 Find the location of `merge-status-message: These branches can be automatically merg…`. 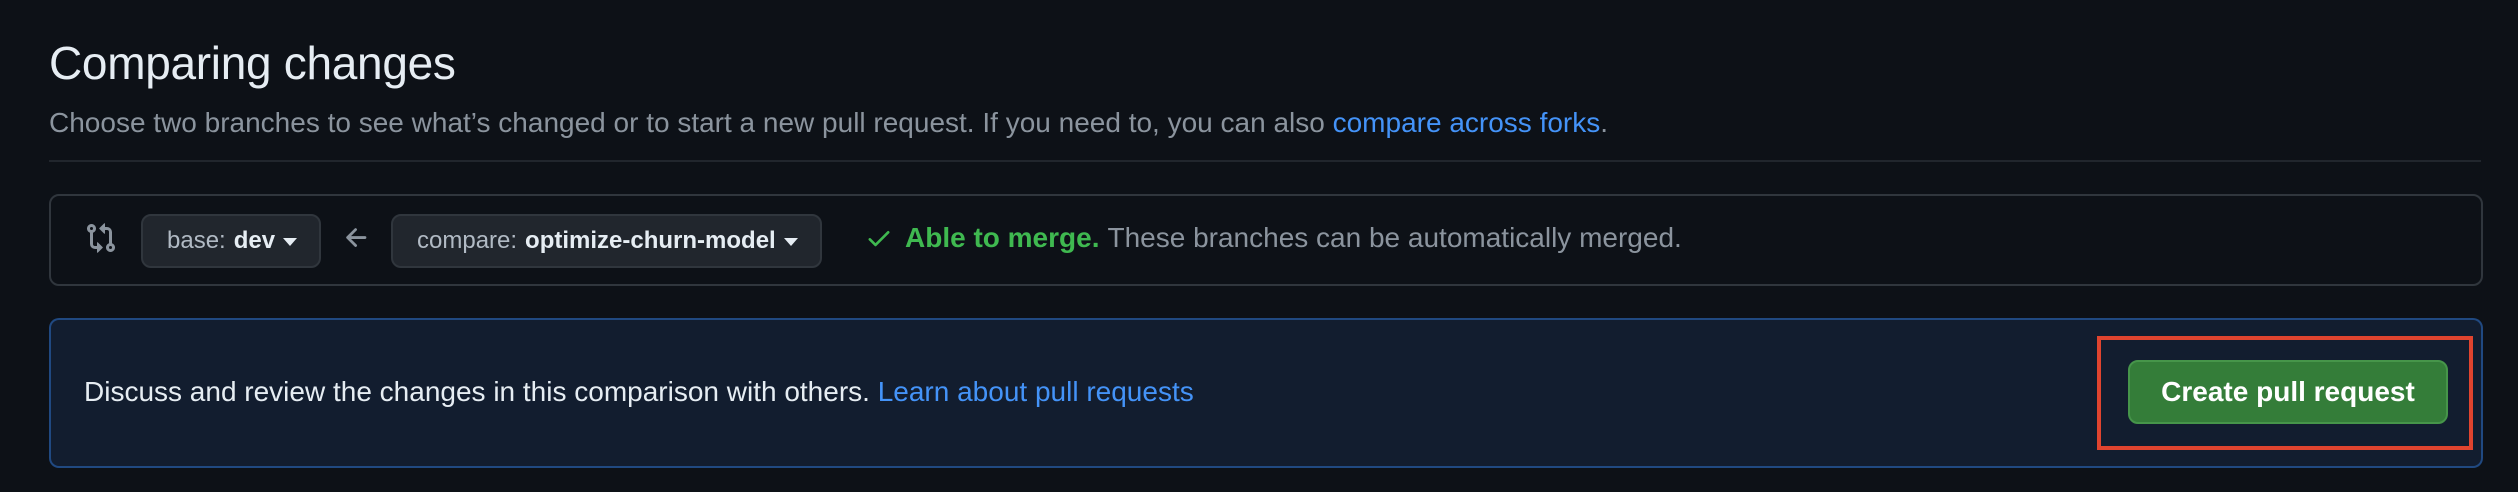

merge-status-message: These branches can be automatically merg… is located at coordinates (1394, 237).